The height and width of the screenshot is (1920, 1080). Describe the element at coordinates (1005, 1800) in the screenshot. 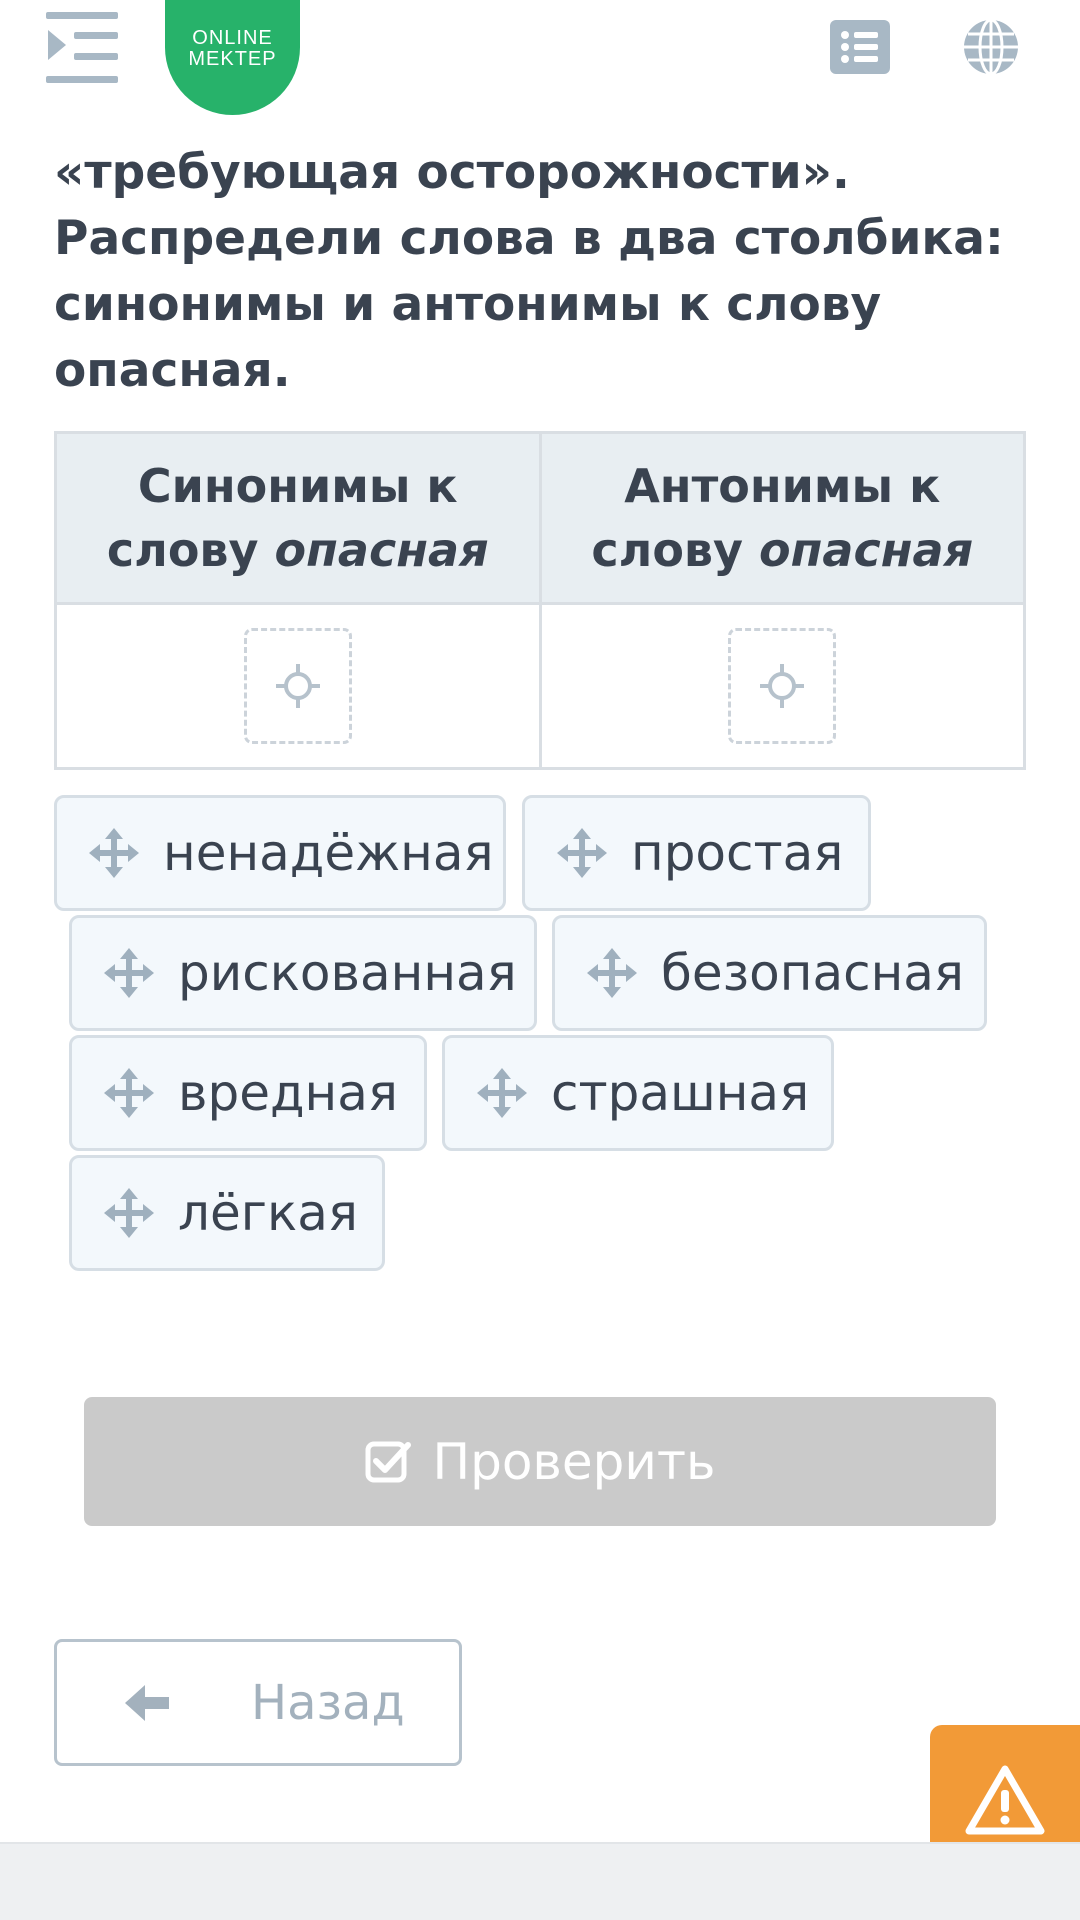

I see `warning-triangle-icon` at that location.